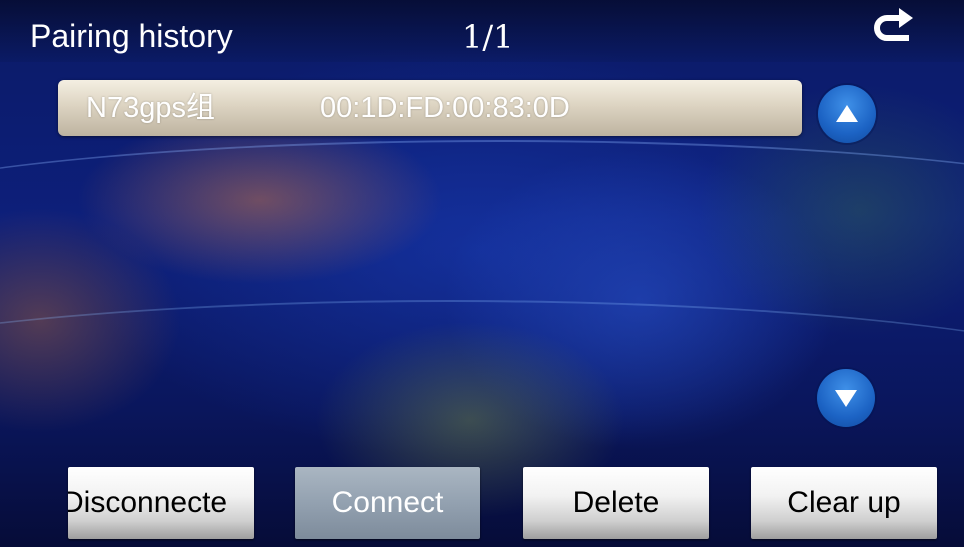  What do you see at coordinates (844, 503) in the screenshot?
I see `clear-up-button: Clear up` at bounding box center [844, 503].